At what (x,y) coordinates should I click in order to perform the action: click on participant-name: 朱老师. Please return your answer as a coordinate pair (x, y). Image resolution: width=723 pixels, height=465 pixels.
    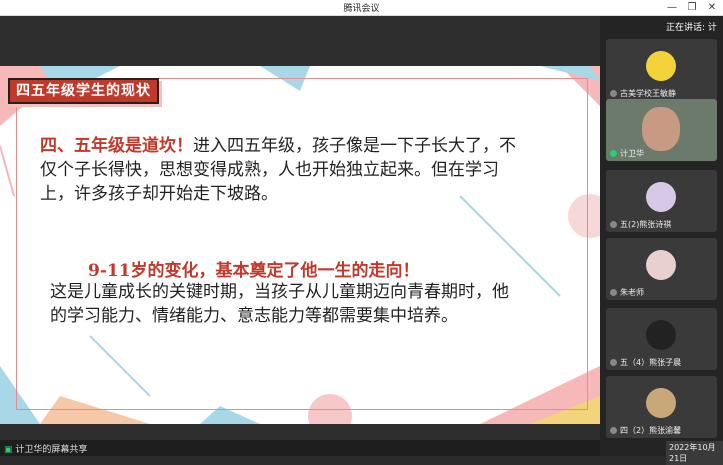
    Looking at the image, I should click on (632, 292).